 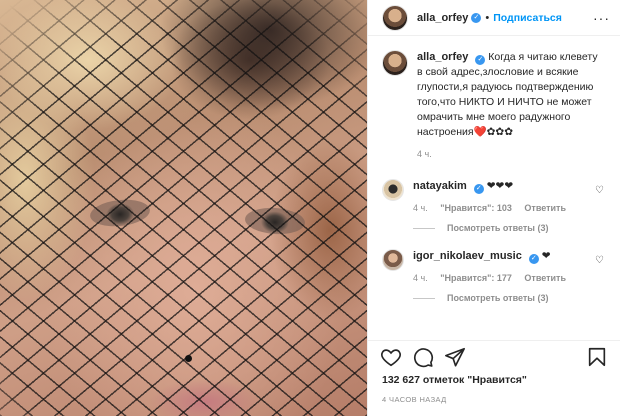 What do you see at coordinates (500, 186) in the screenshot?
I see `comment-text: ❤❤❤` at bounding box center [500, 186].